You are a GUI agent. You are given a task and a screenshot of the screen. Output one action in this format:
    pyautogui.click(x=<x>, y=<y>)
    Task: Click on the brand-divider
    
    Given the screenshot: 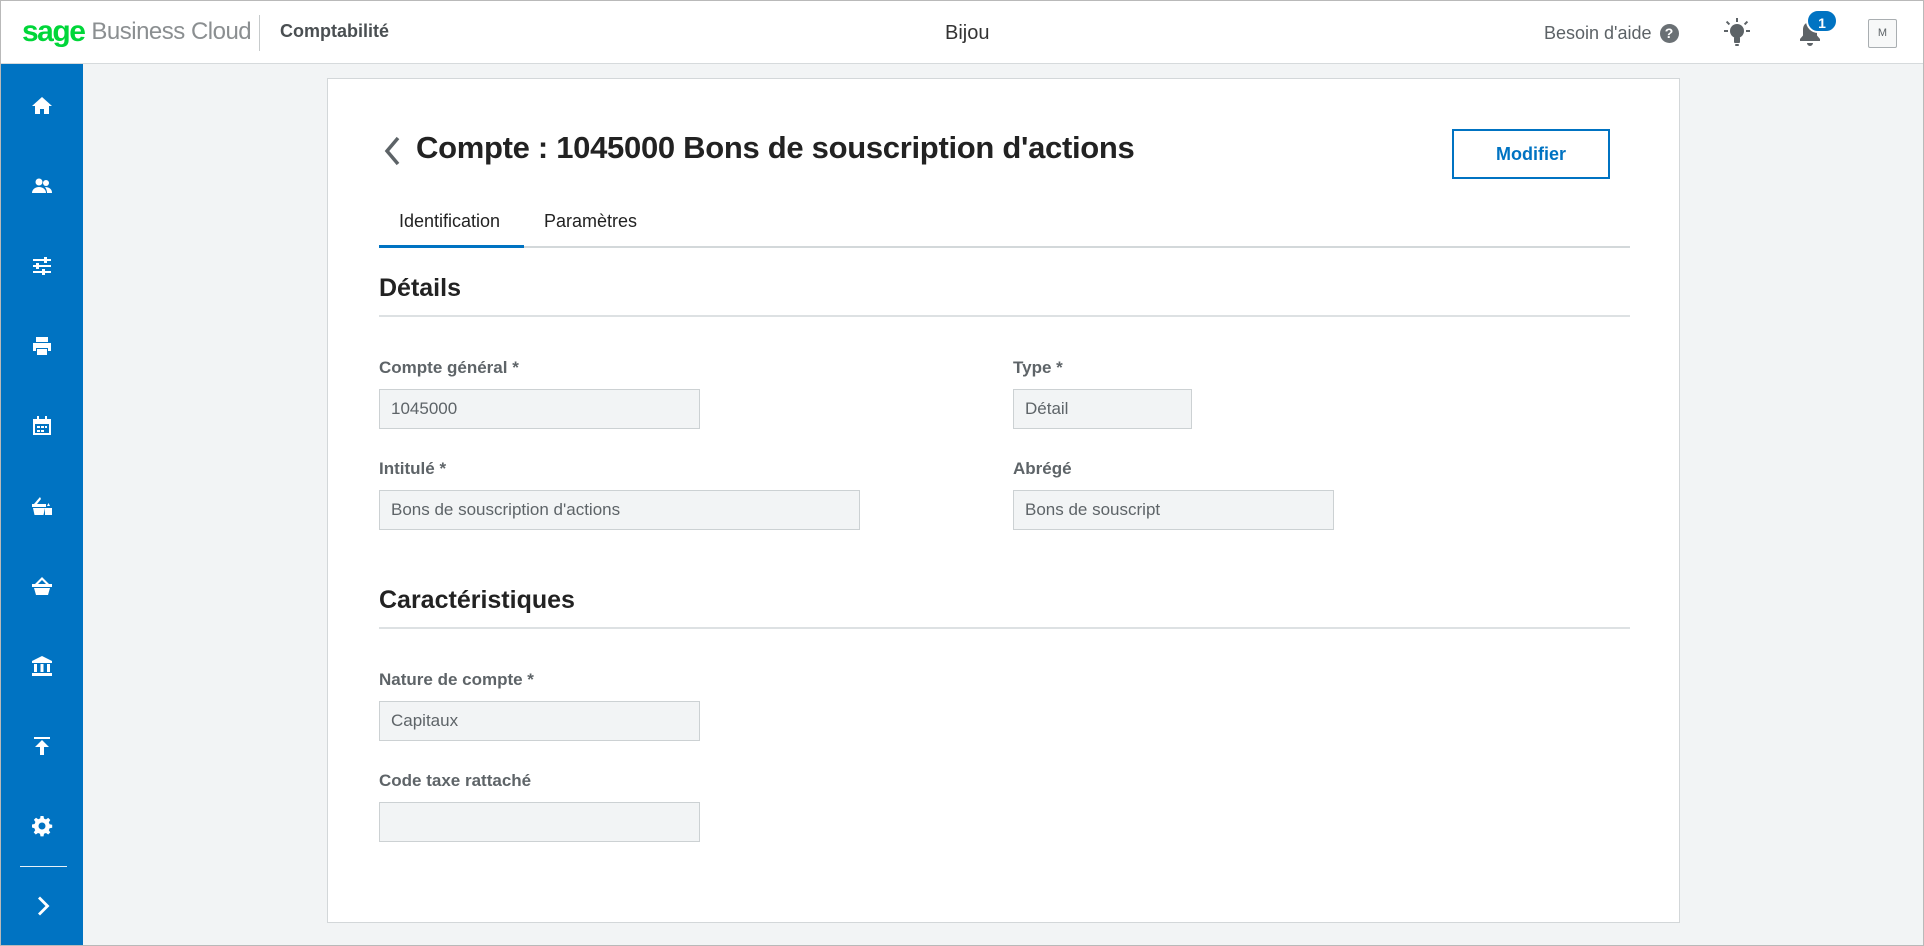 What is the action you would take?
    pyautogui.click(x=259, y=33)
    